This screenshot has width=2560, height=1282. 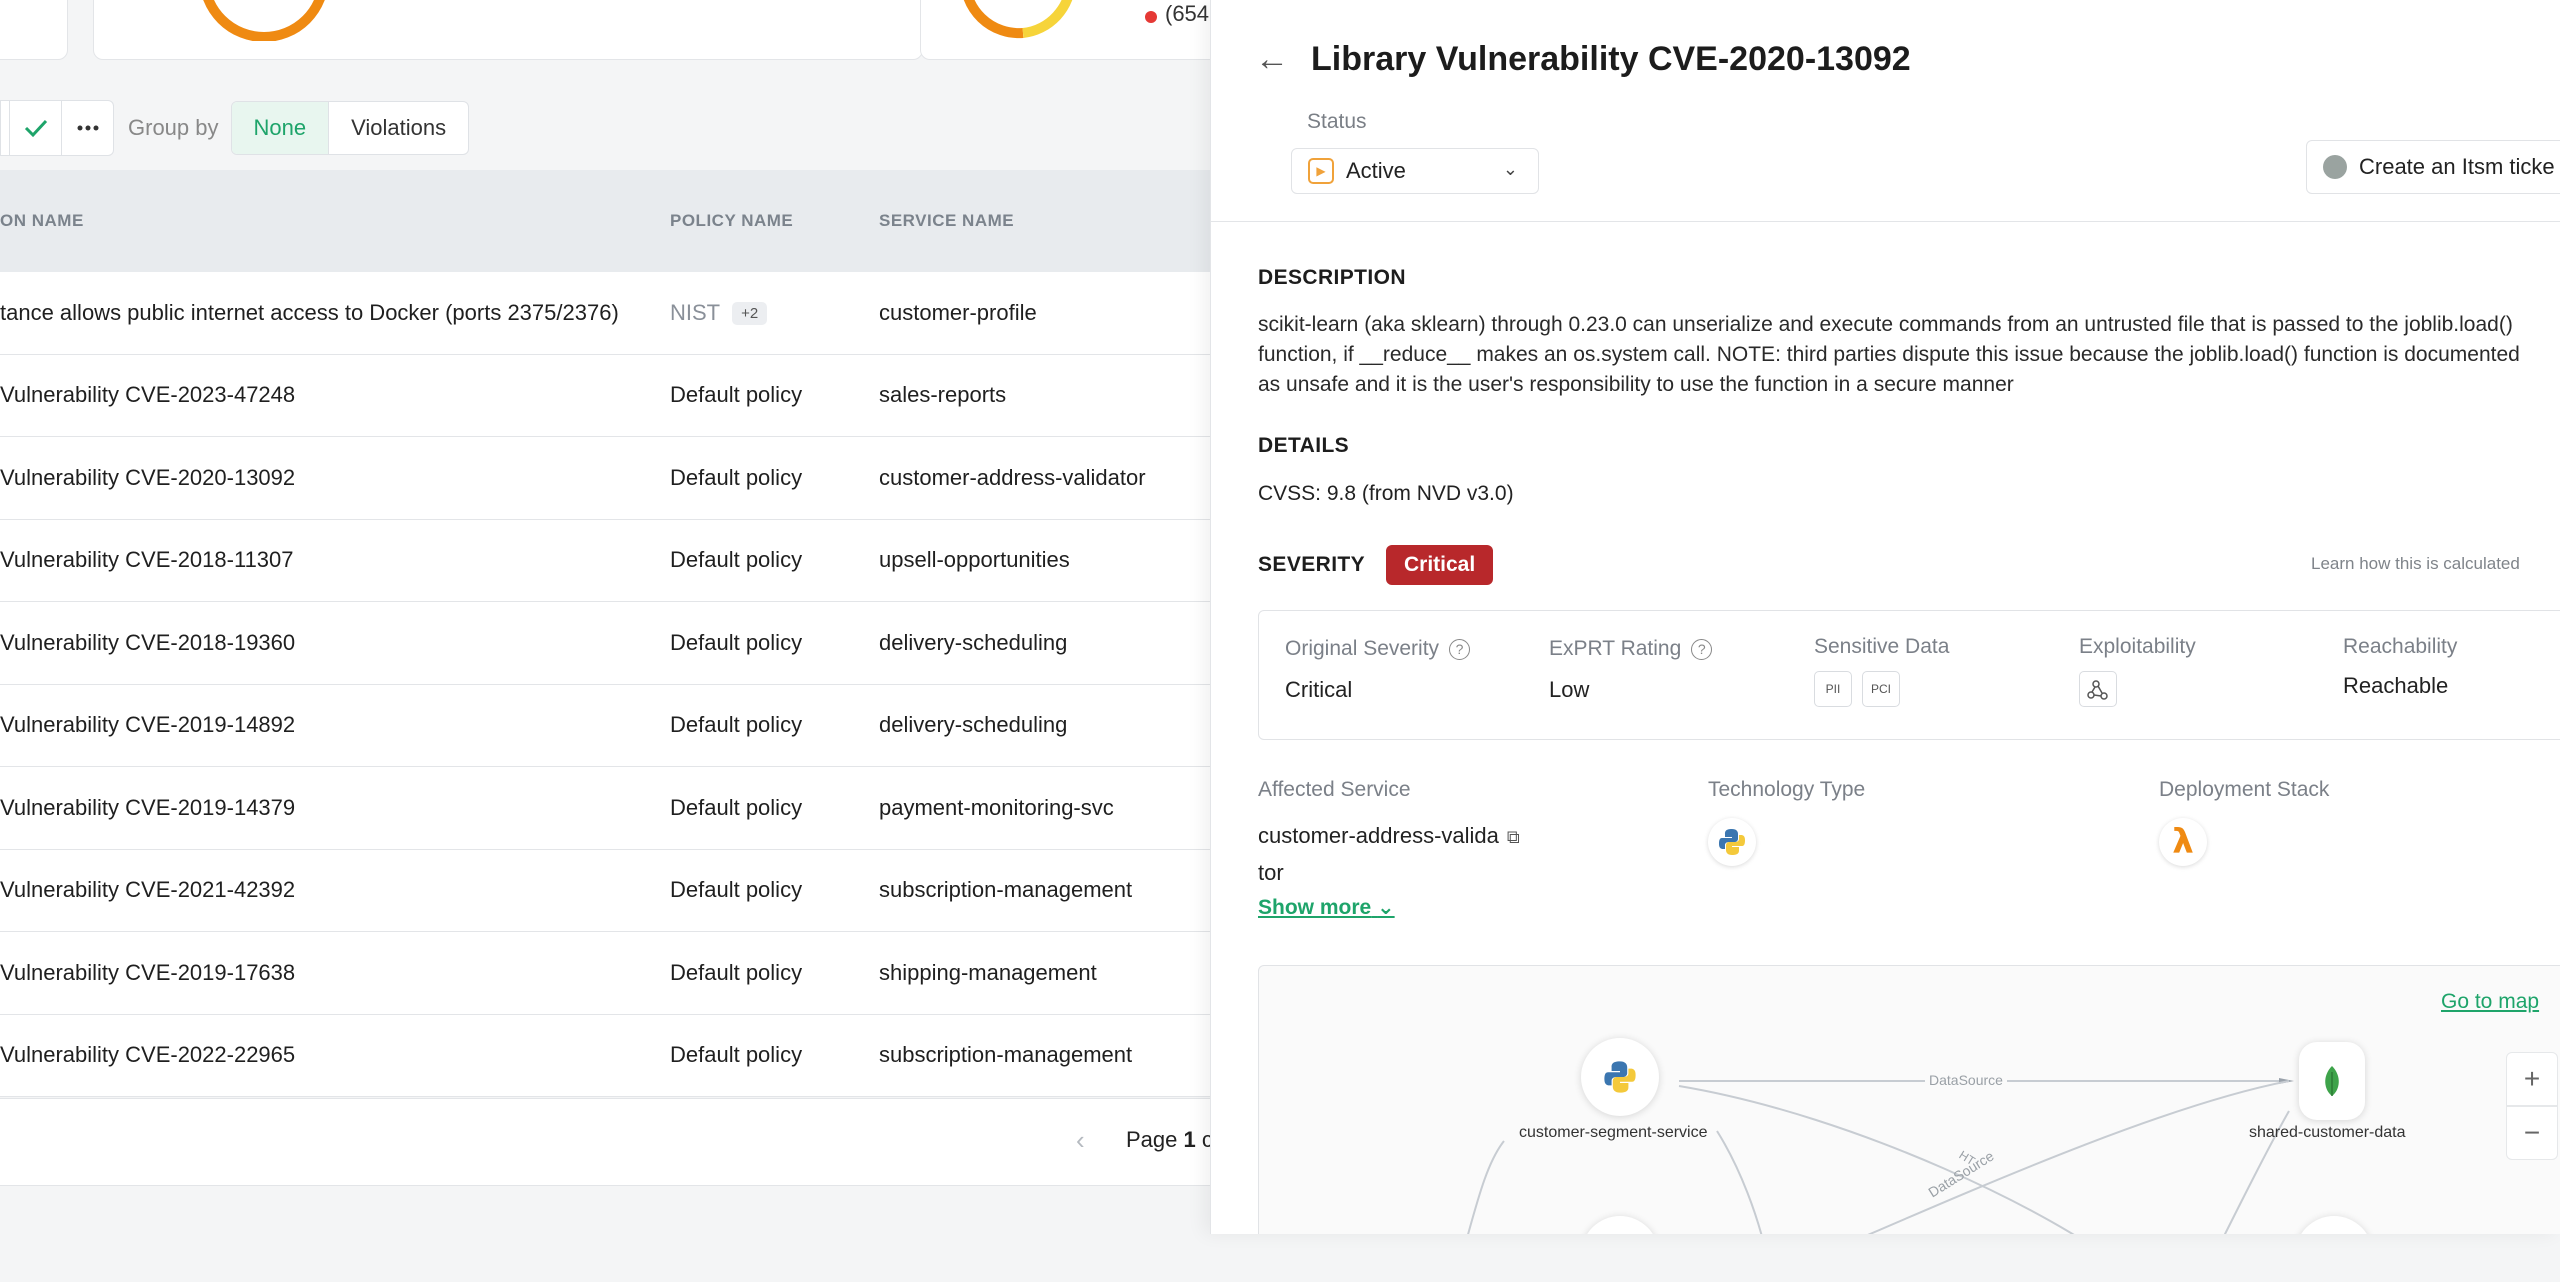 What do you see at coordinates (1513, 837) in the screenshot?
I see `external-link-icon: ⧉` at bounding box center [1513, 837].